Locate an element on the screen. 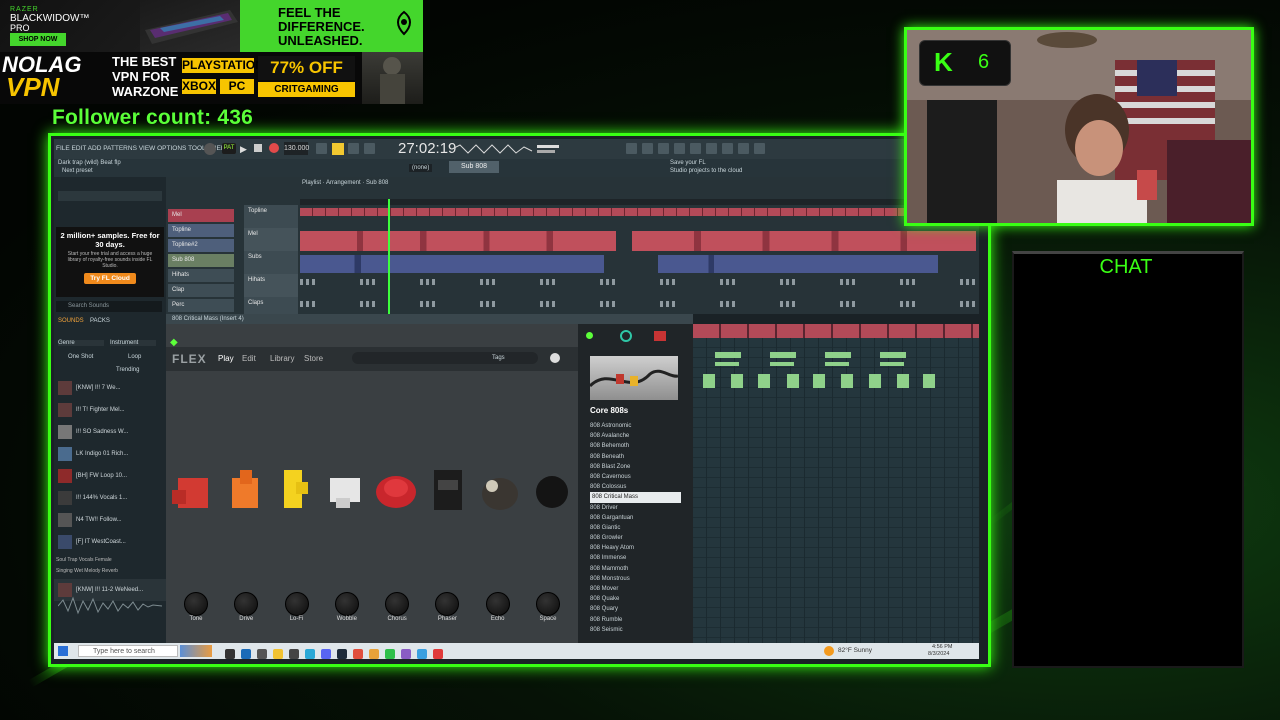 Image resolution: width=1280 pixels, height=720 pixels. knob-echo: Echo is located at coordinates (498, 607).